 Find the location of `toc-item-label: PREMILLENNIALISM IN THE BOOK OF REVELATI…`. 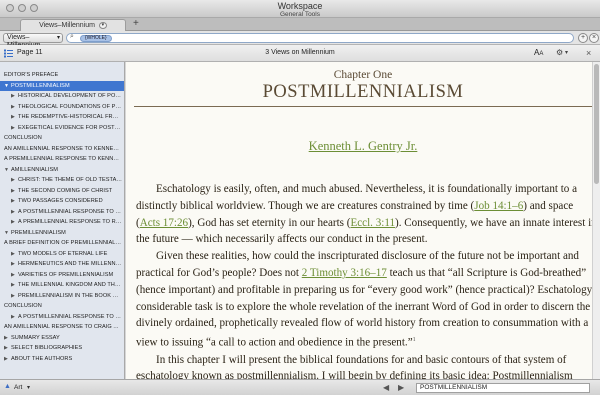

toc-item-label: PREMILLENNIALISM IN THE BOOK OF REVELATI… is located at coordinates (71, 295).